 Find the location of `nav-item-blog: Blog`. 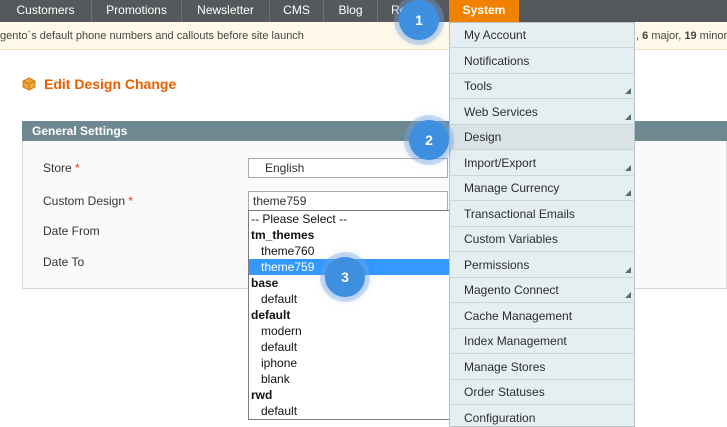

nav-item-blog: Blog is located at coordinates (351, 11).